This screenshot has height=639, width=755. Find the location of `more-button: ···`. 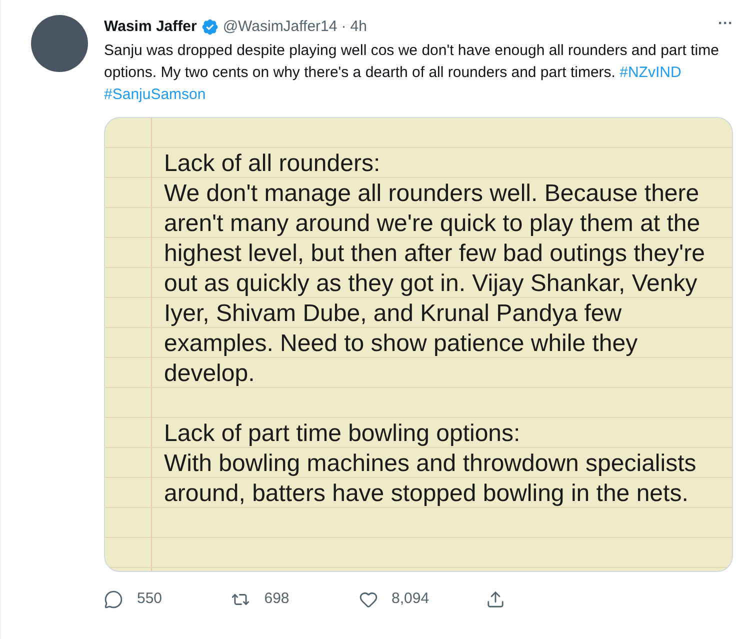

more-button: ··· is located at coordinates (725, 23).